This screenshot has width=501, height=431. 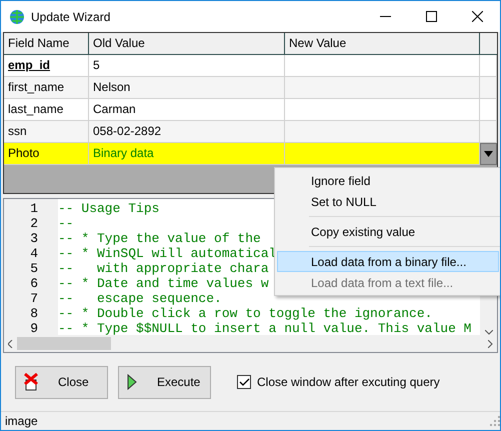 I want to click on code-line: -- * WinSQL will automatical, so click(x=167, y=253).